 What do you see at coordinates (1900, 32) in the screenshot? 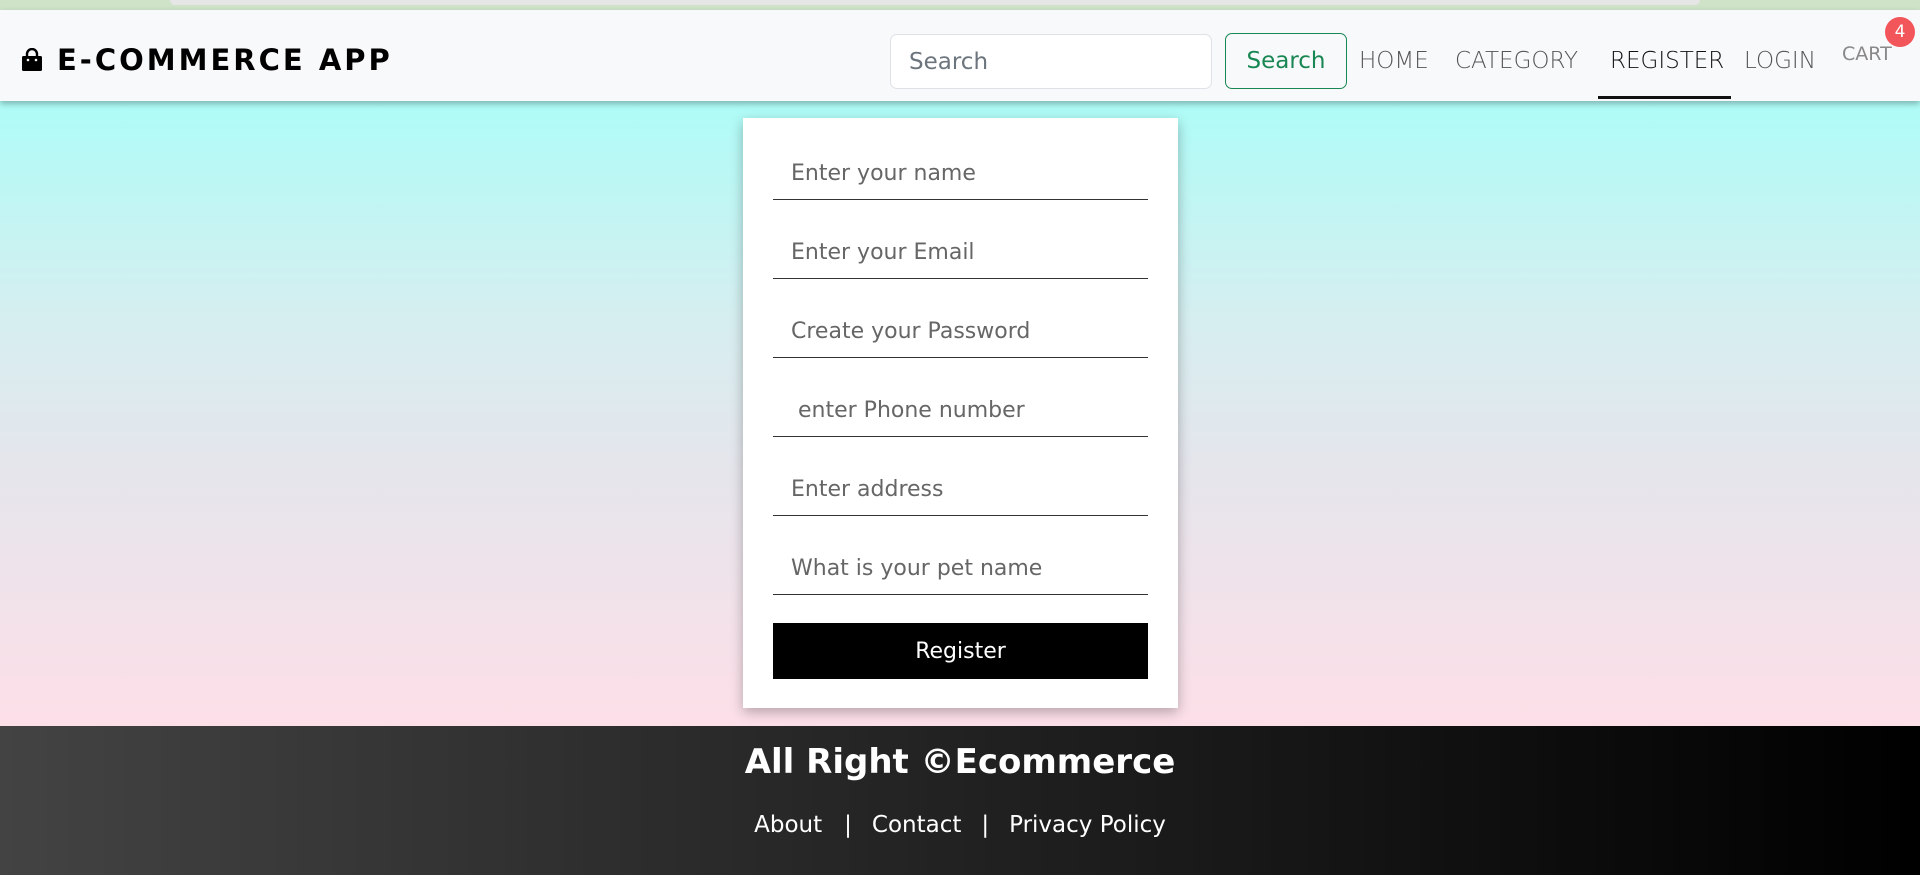
I see `cart-count-badge: 4` at bounding box center [1900, 32].